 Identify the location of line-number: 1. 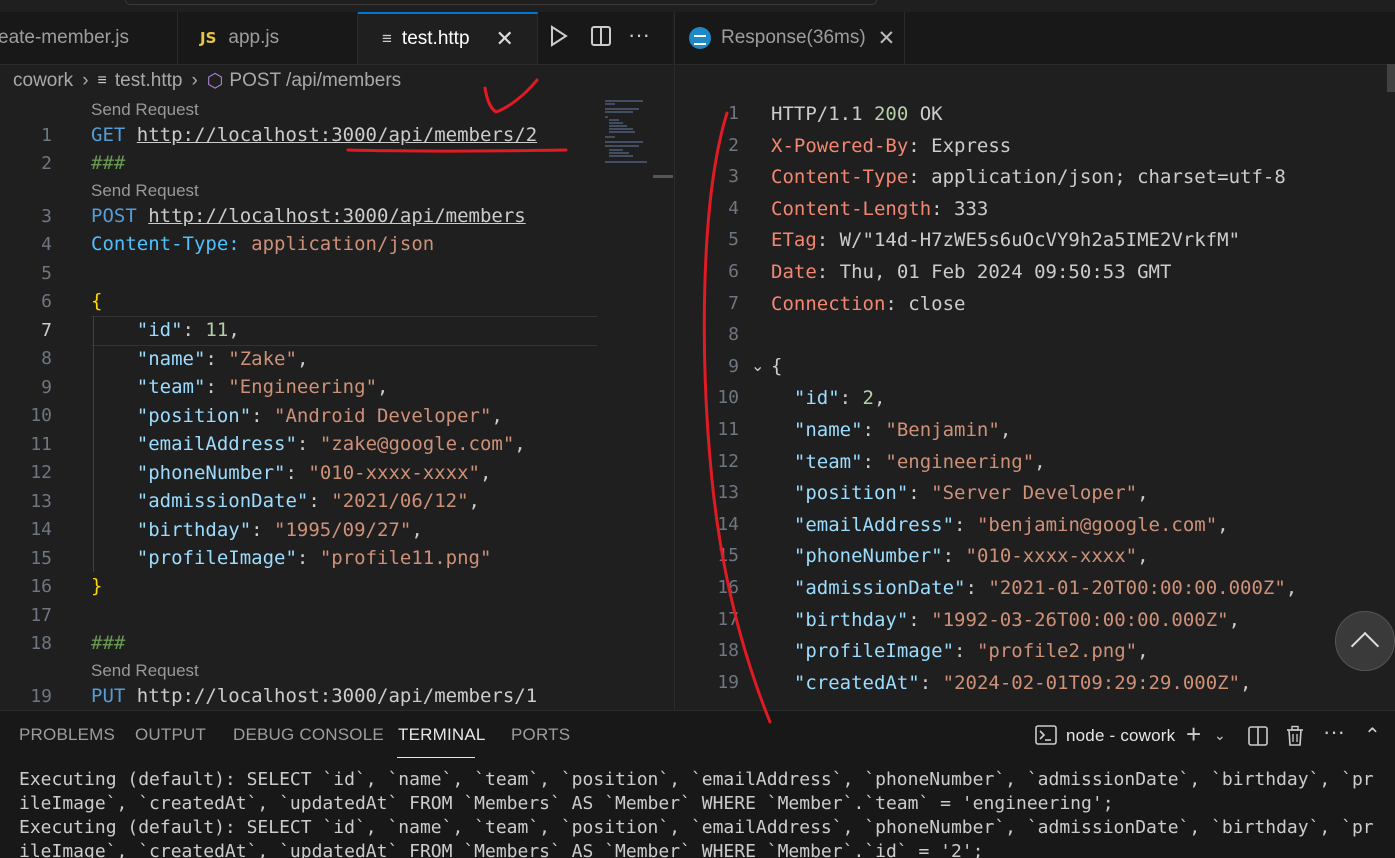
(733, 113).